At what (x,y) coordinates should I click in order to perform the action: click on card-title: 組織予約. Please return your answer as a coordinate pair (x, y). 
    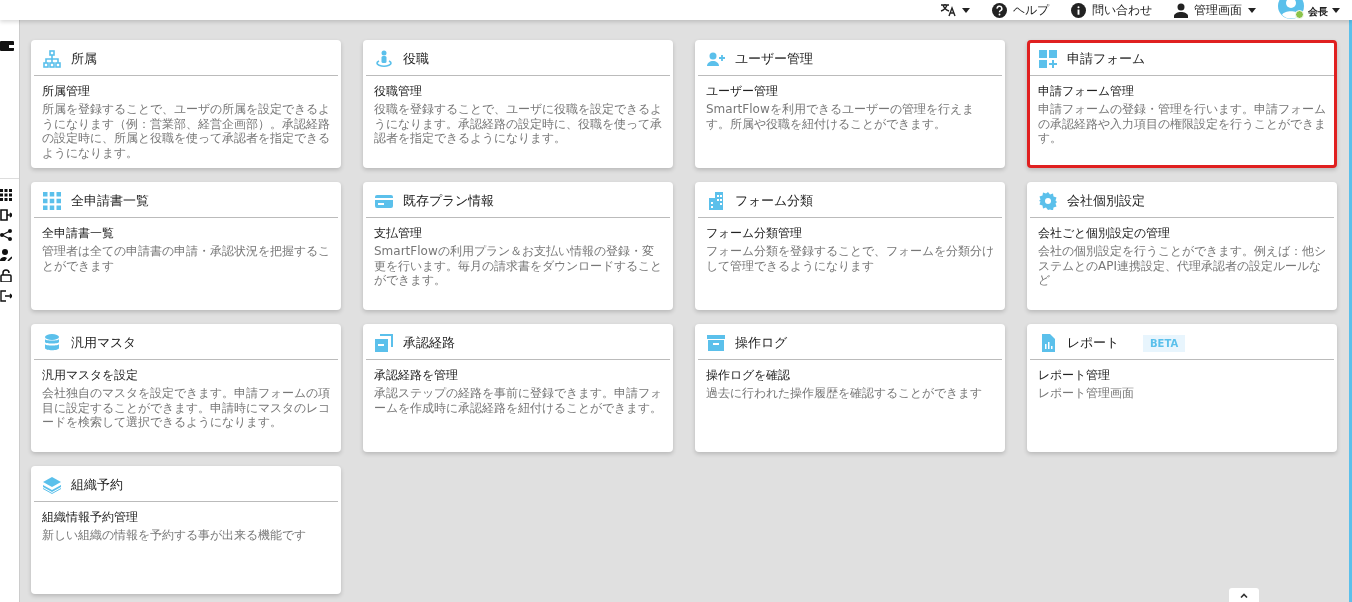
    Looking at the image, I should click on (97, 485).